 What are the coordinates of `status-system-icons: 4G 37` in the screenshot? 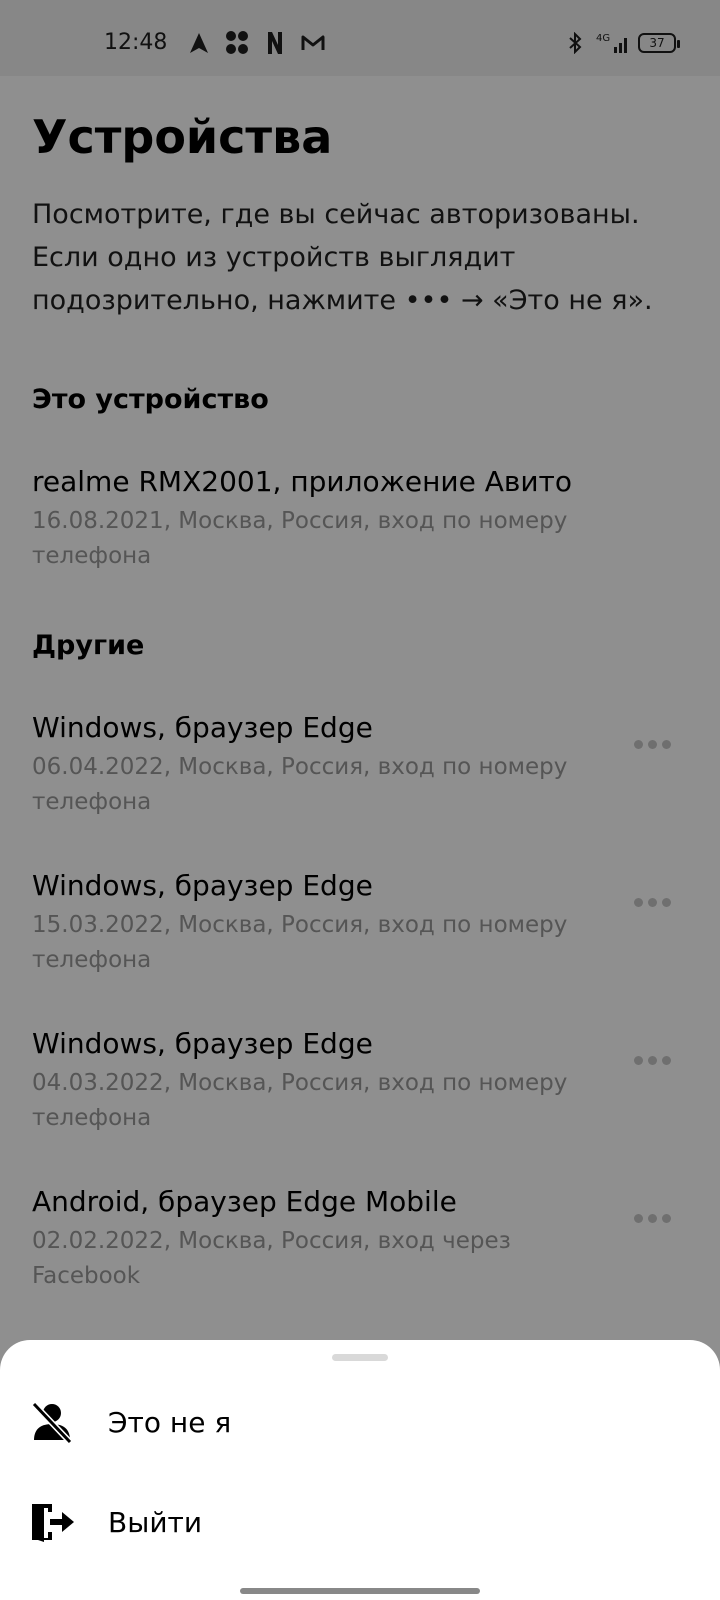 It's located at (621, 43).